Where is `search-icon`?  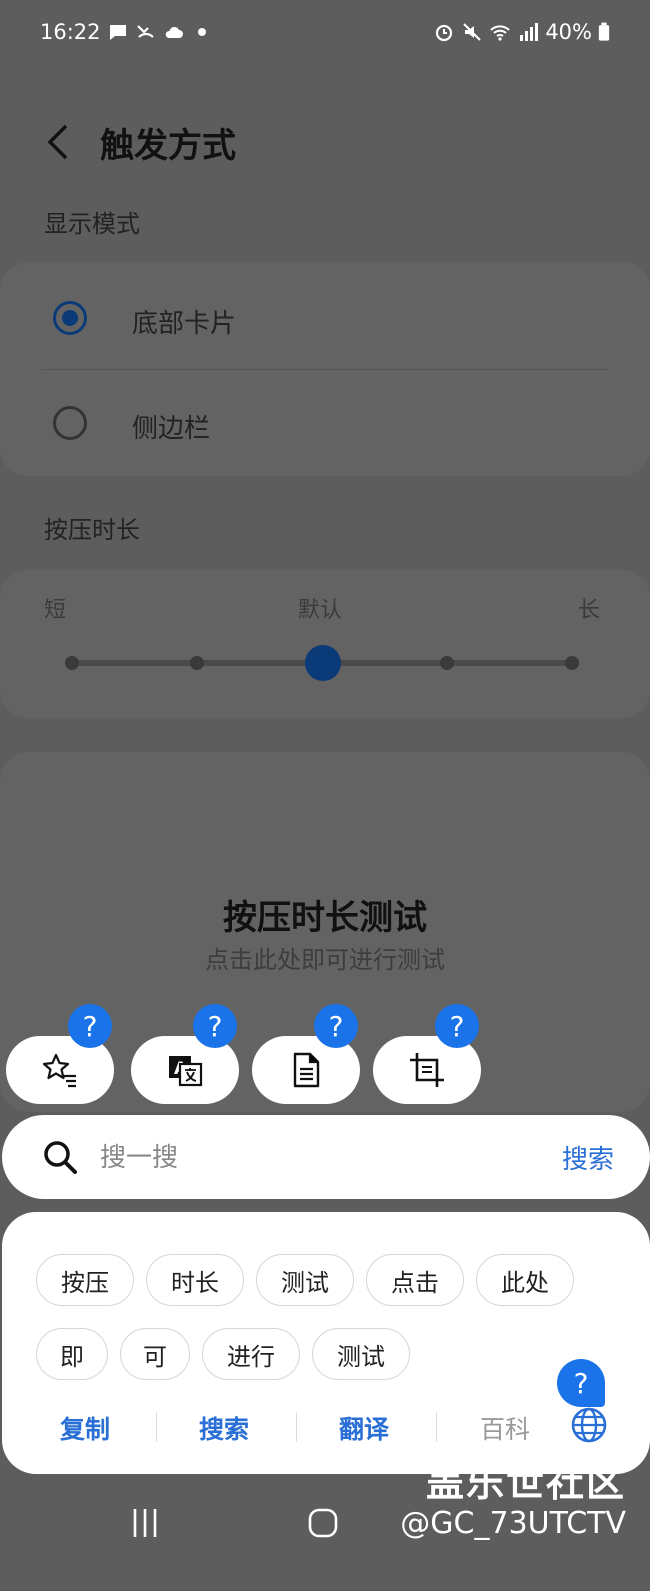
search-icon is located at coordinates (60, 1157).